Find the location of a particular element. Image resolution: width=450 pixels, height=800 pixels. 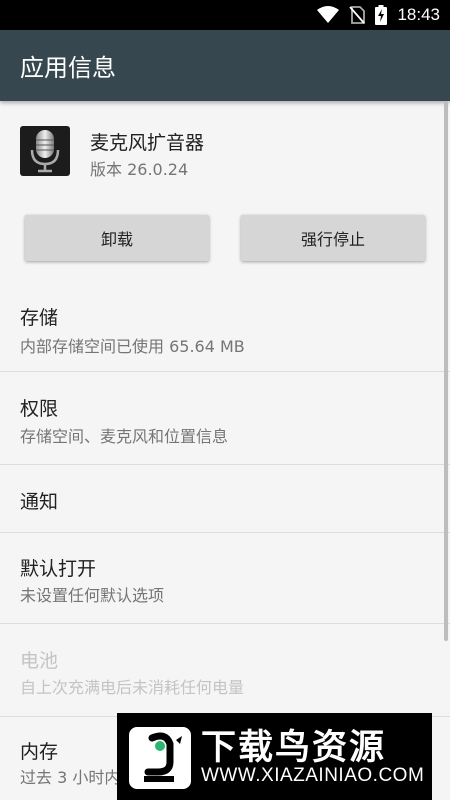

app-header: 麦克风扩音器 版本 26.0.24 is located at coordinates (225, 151).